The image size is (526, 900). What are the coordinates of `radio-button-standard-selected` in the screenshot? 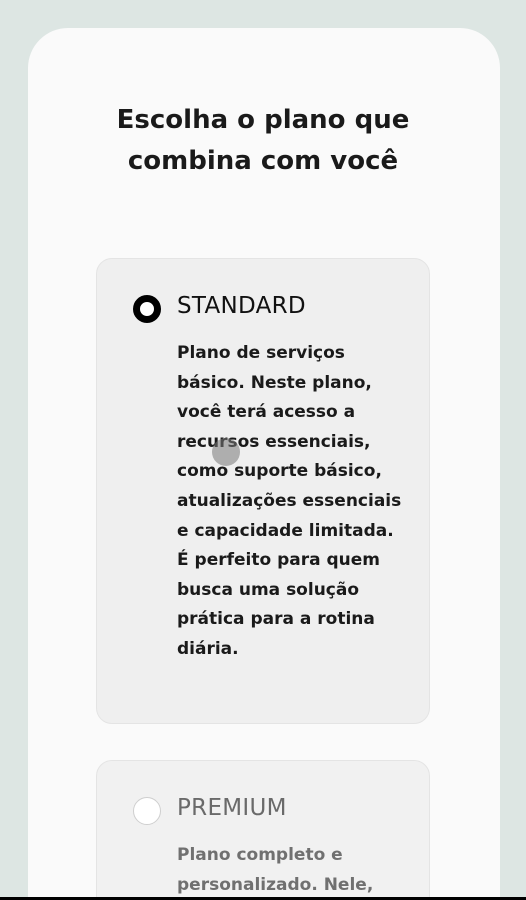 It's located at (147, 309).